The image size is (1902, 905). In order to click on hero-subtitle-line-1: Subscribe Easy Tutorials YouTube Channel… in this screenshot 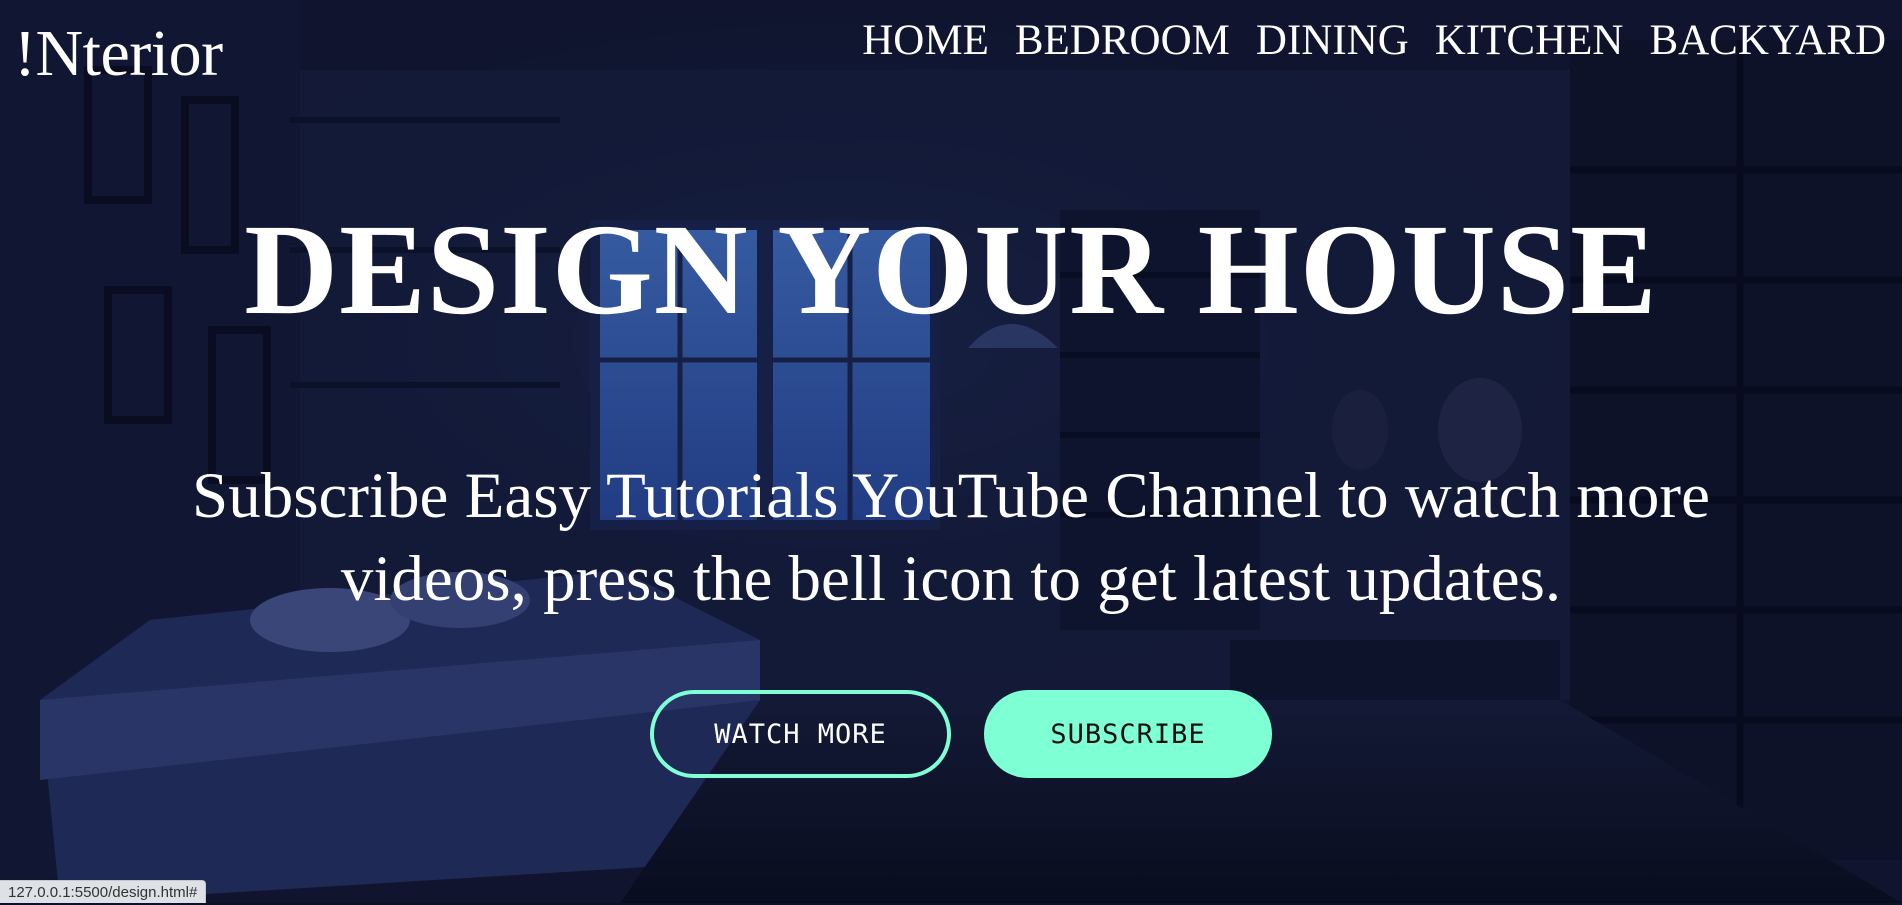, I will do `click(951, 496)`.